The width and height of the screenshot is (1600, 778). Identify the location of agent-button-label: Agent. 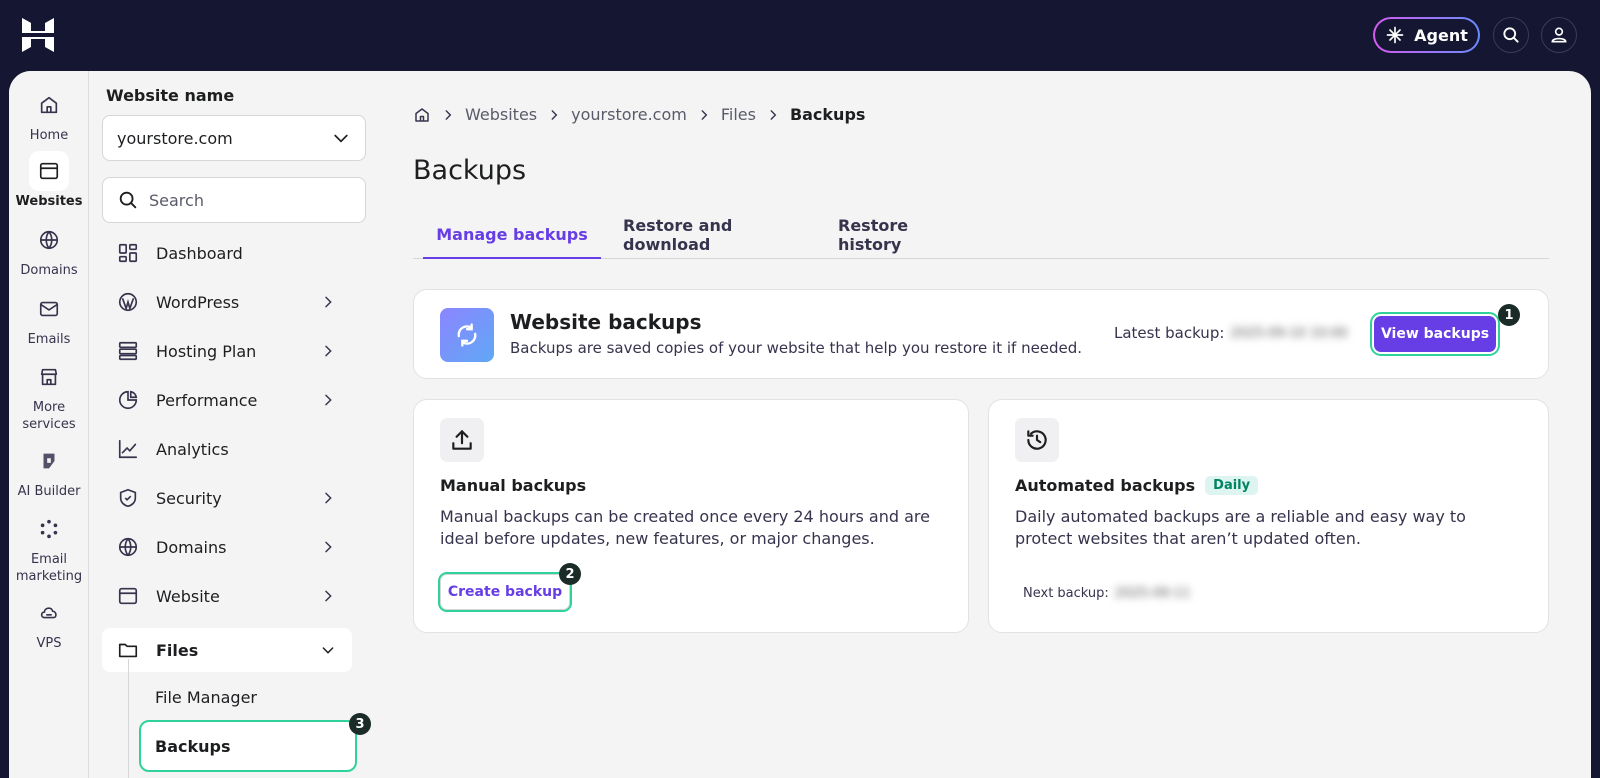
(1441, 35).